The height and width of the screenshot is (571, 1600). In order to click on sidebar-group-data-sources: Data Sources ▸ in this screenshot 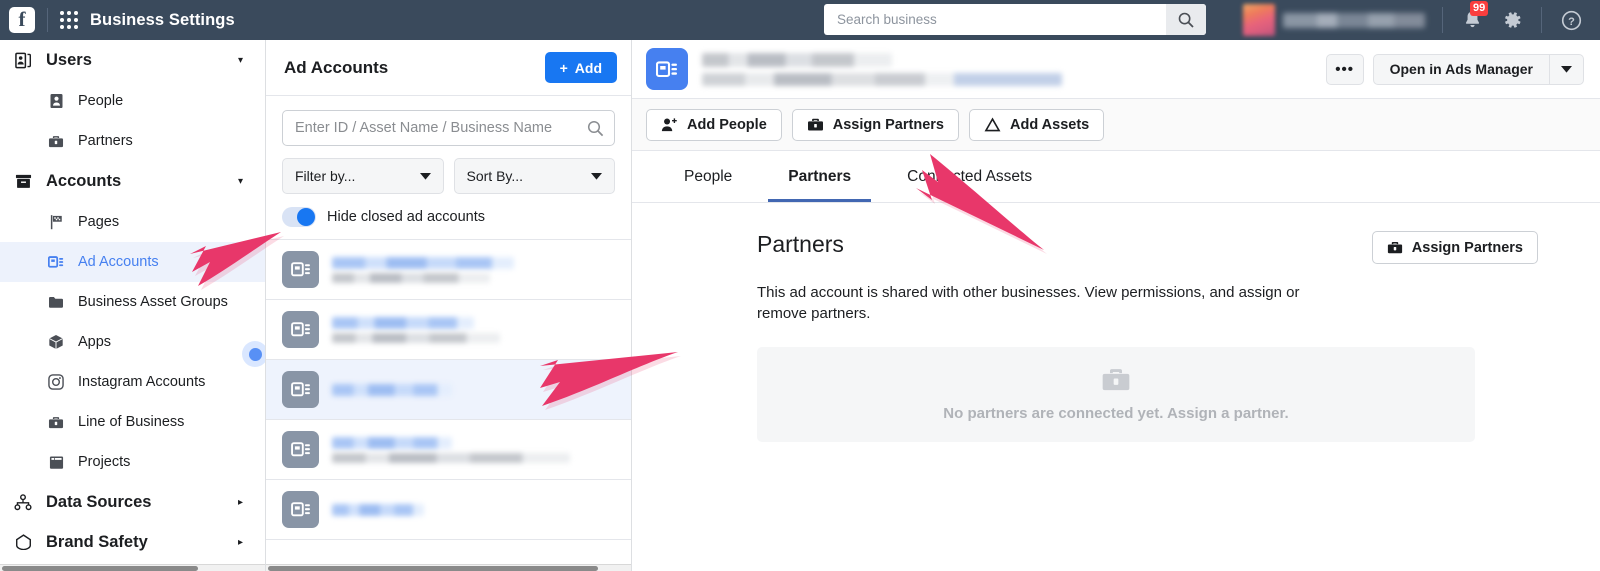, I will do `click(132, 502)`.